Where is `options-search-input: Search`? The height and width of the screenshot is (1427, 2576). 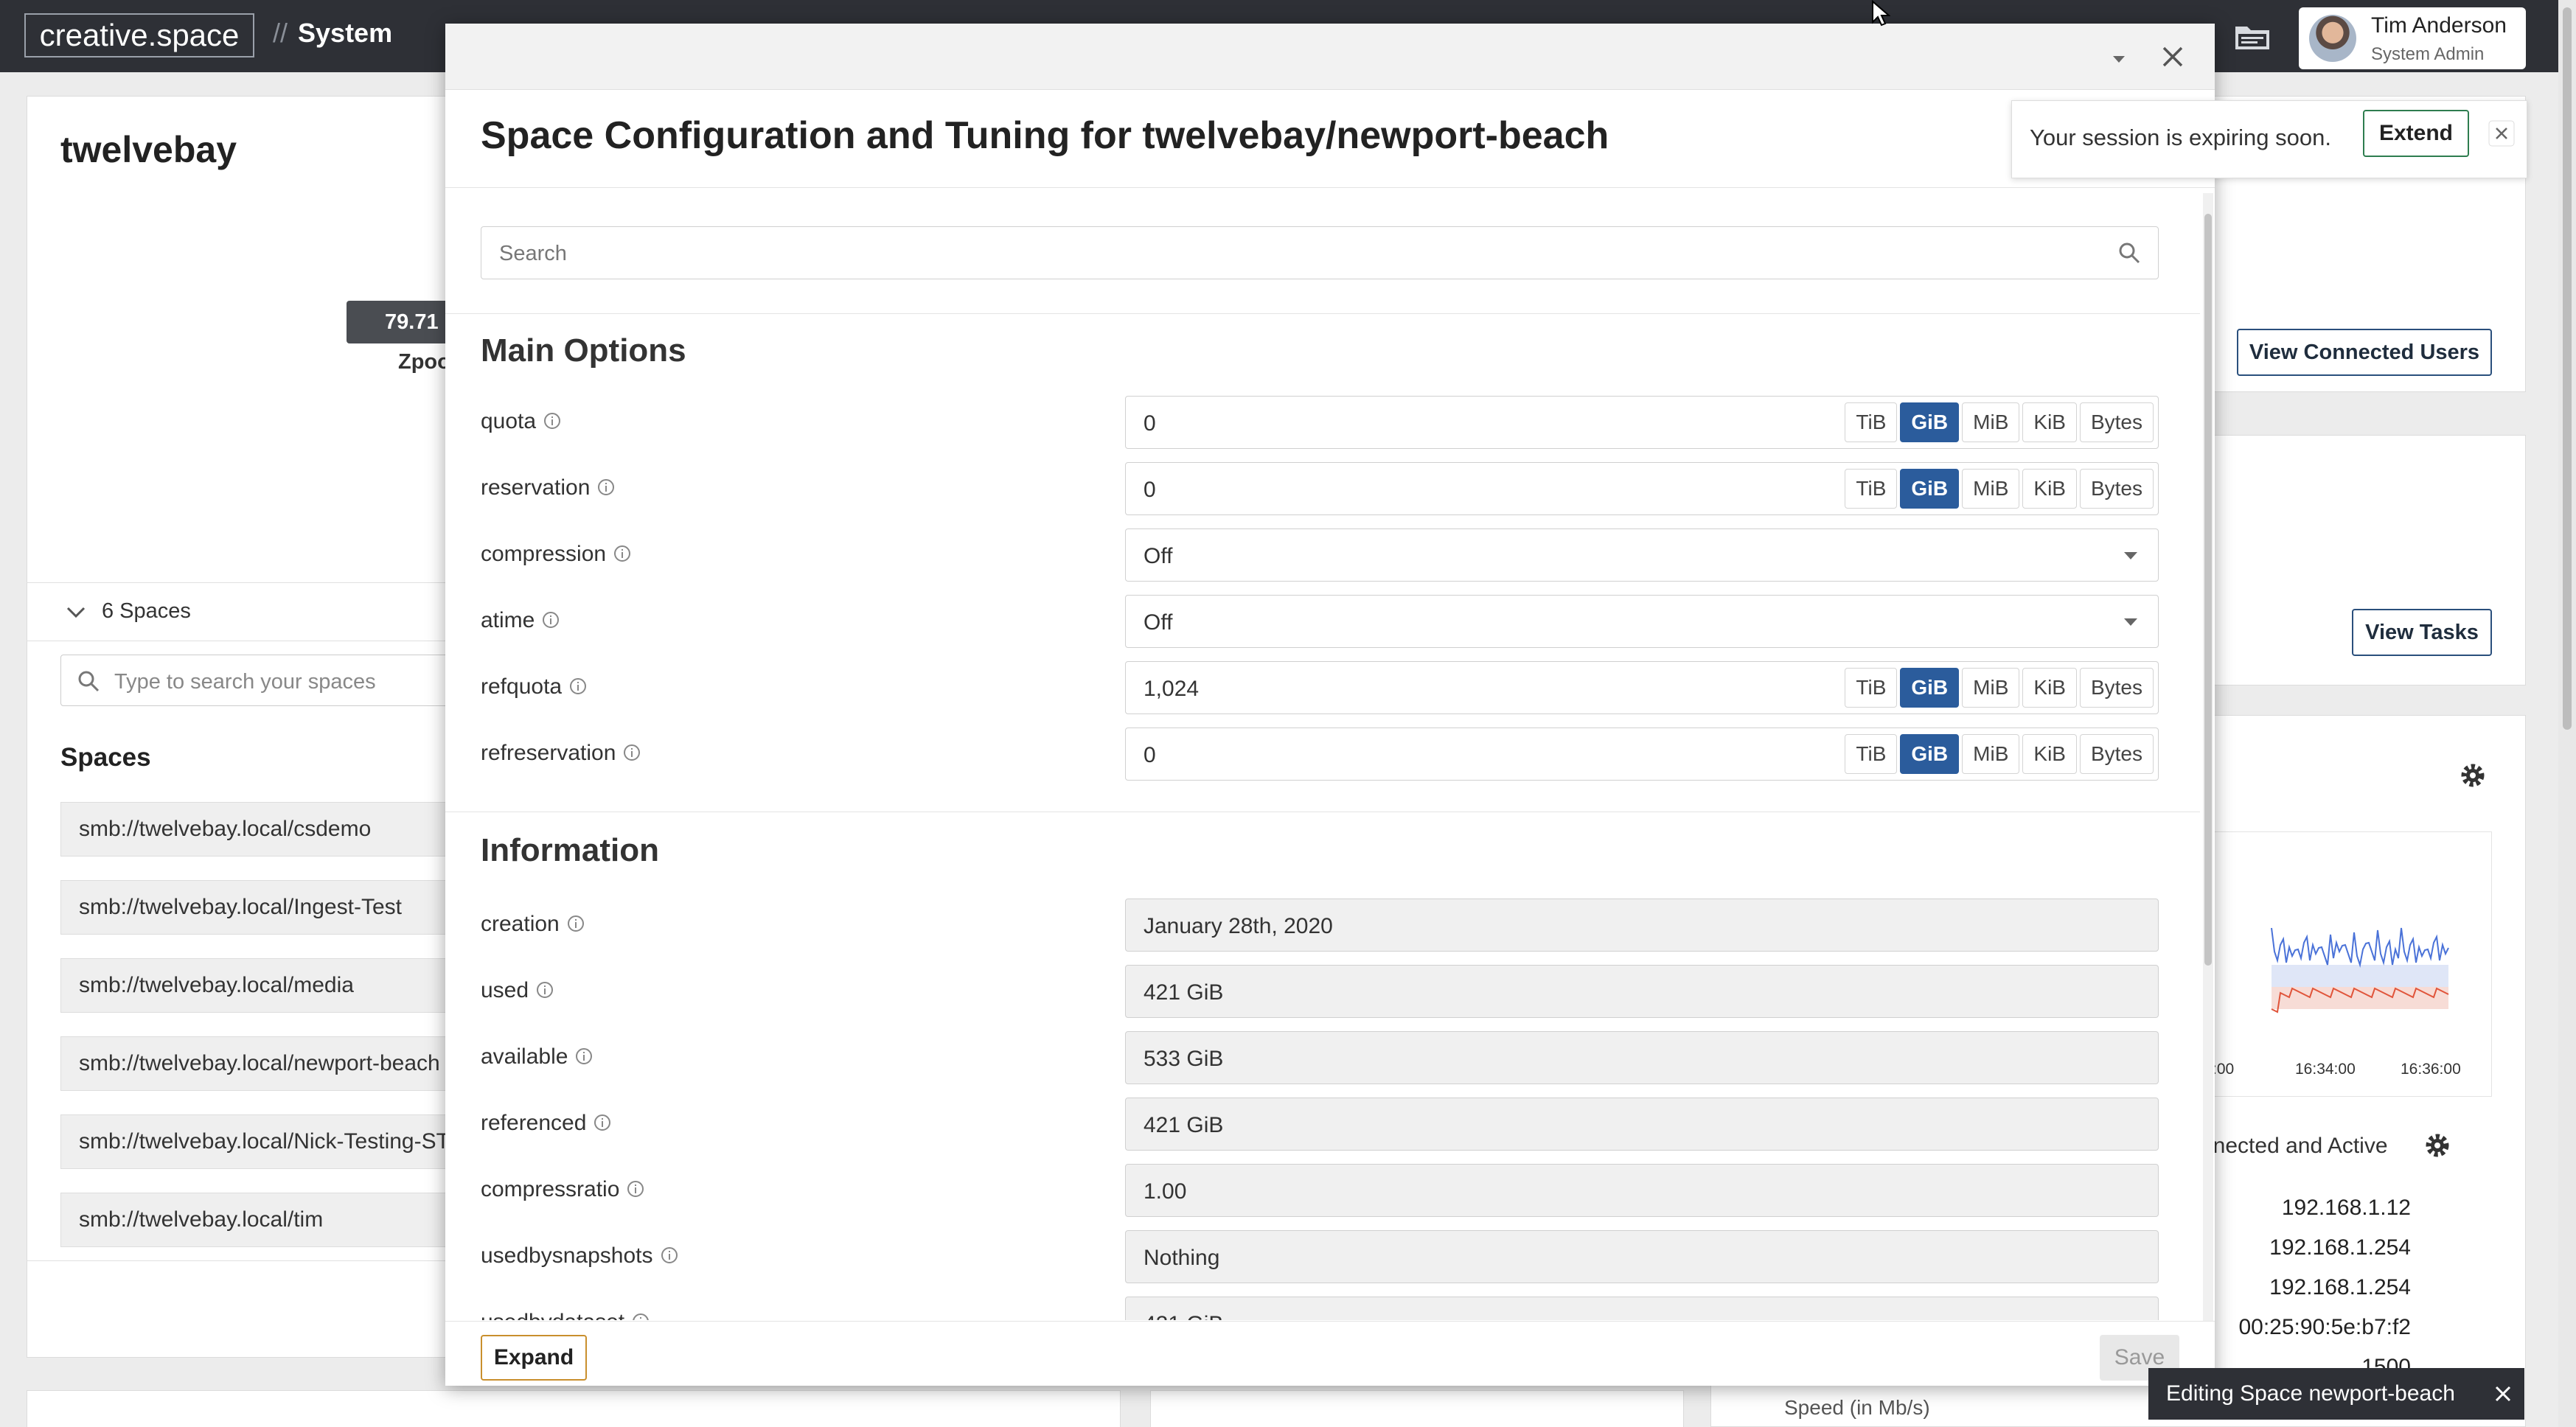
options-search-input: Search is located at coordinates (1320, 252).